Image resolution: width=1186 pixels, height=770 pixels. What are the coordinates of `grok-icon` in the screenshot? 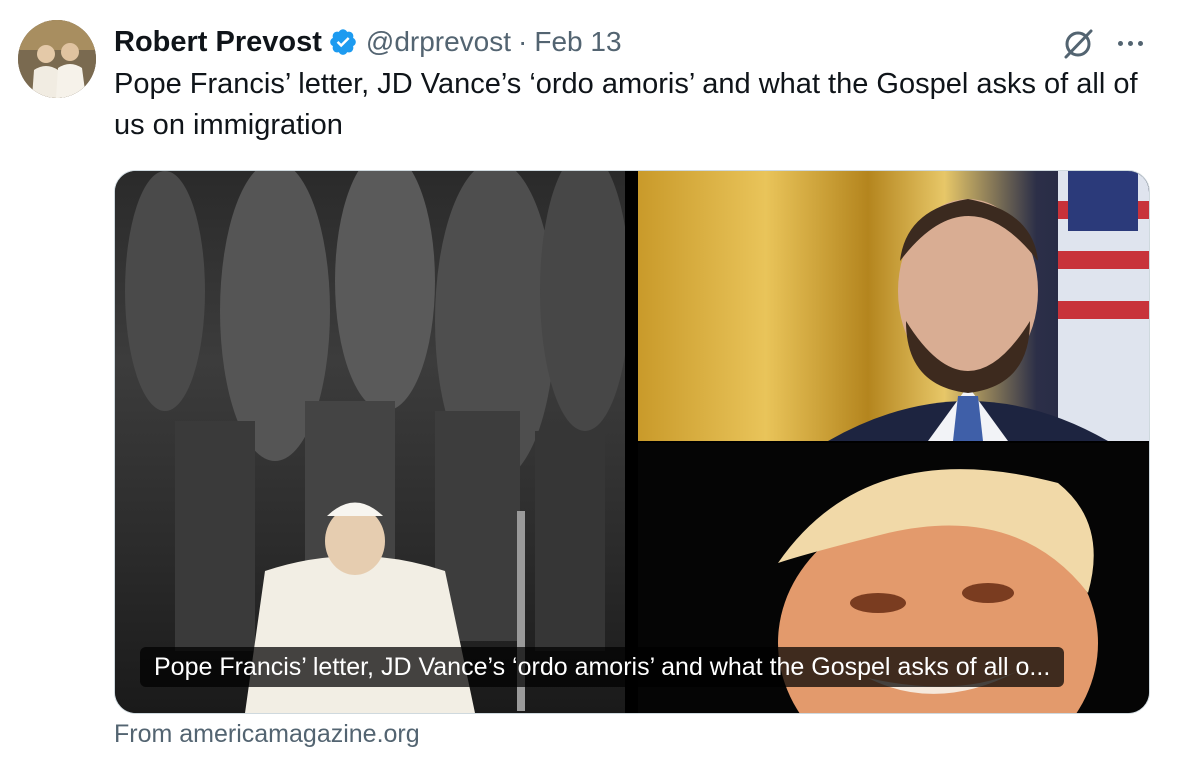 It's located at (1078, 44).